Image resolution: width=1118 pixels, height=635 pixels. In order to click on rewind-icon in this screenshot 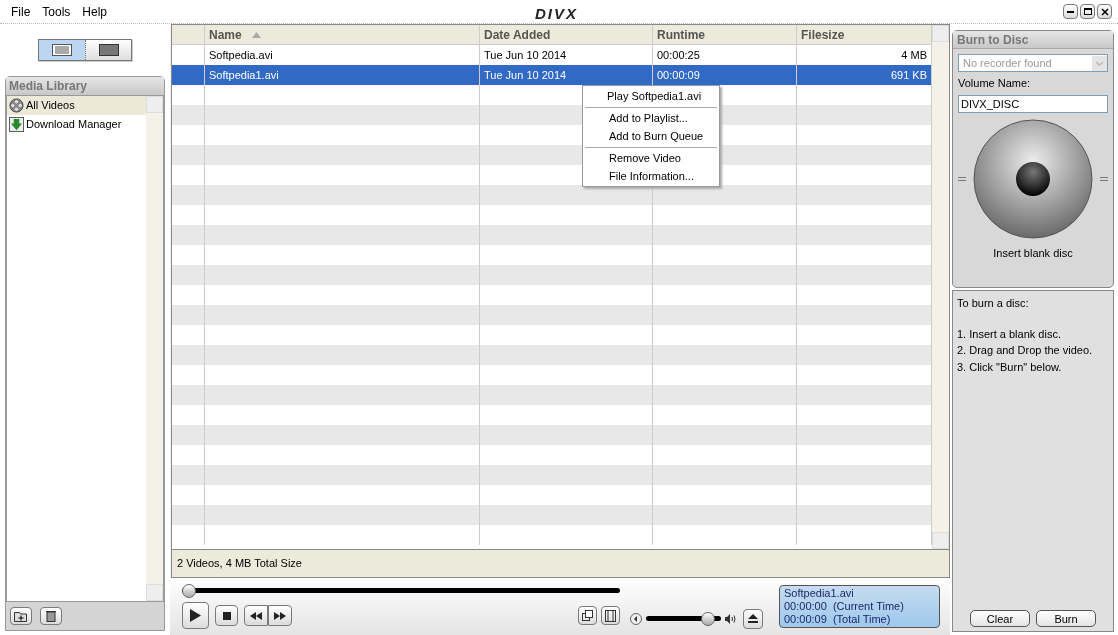, I will do `click(256, 615)`.